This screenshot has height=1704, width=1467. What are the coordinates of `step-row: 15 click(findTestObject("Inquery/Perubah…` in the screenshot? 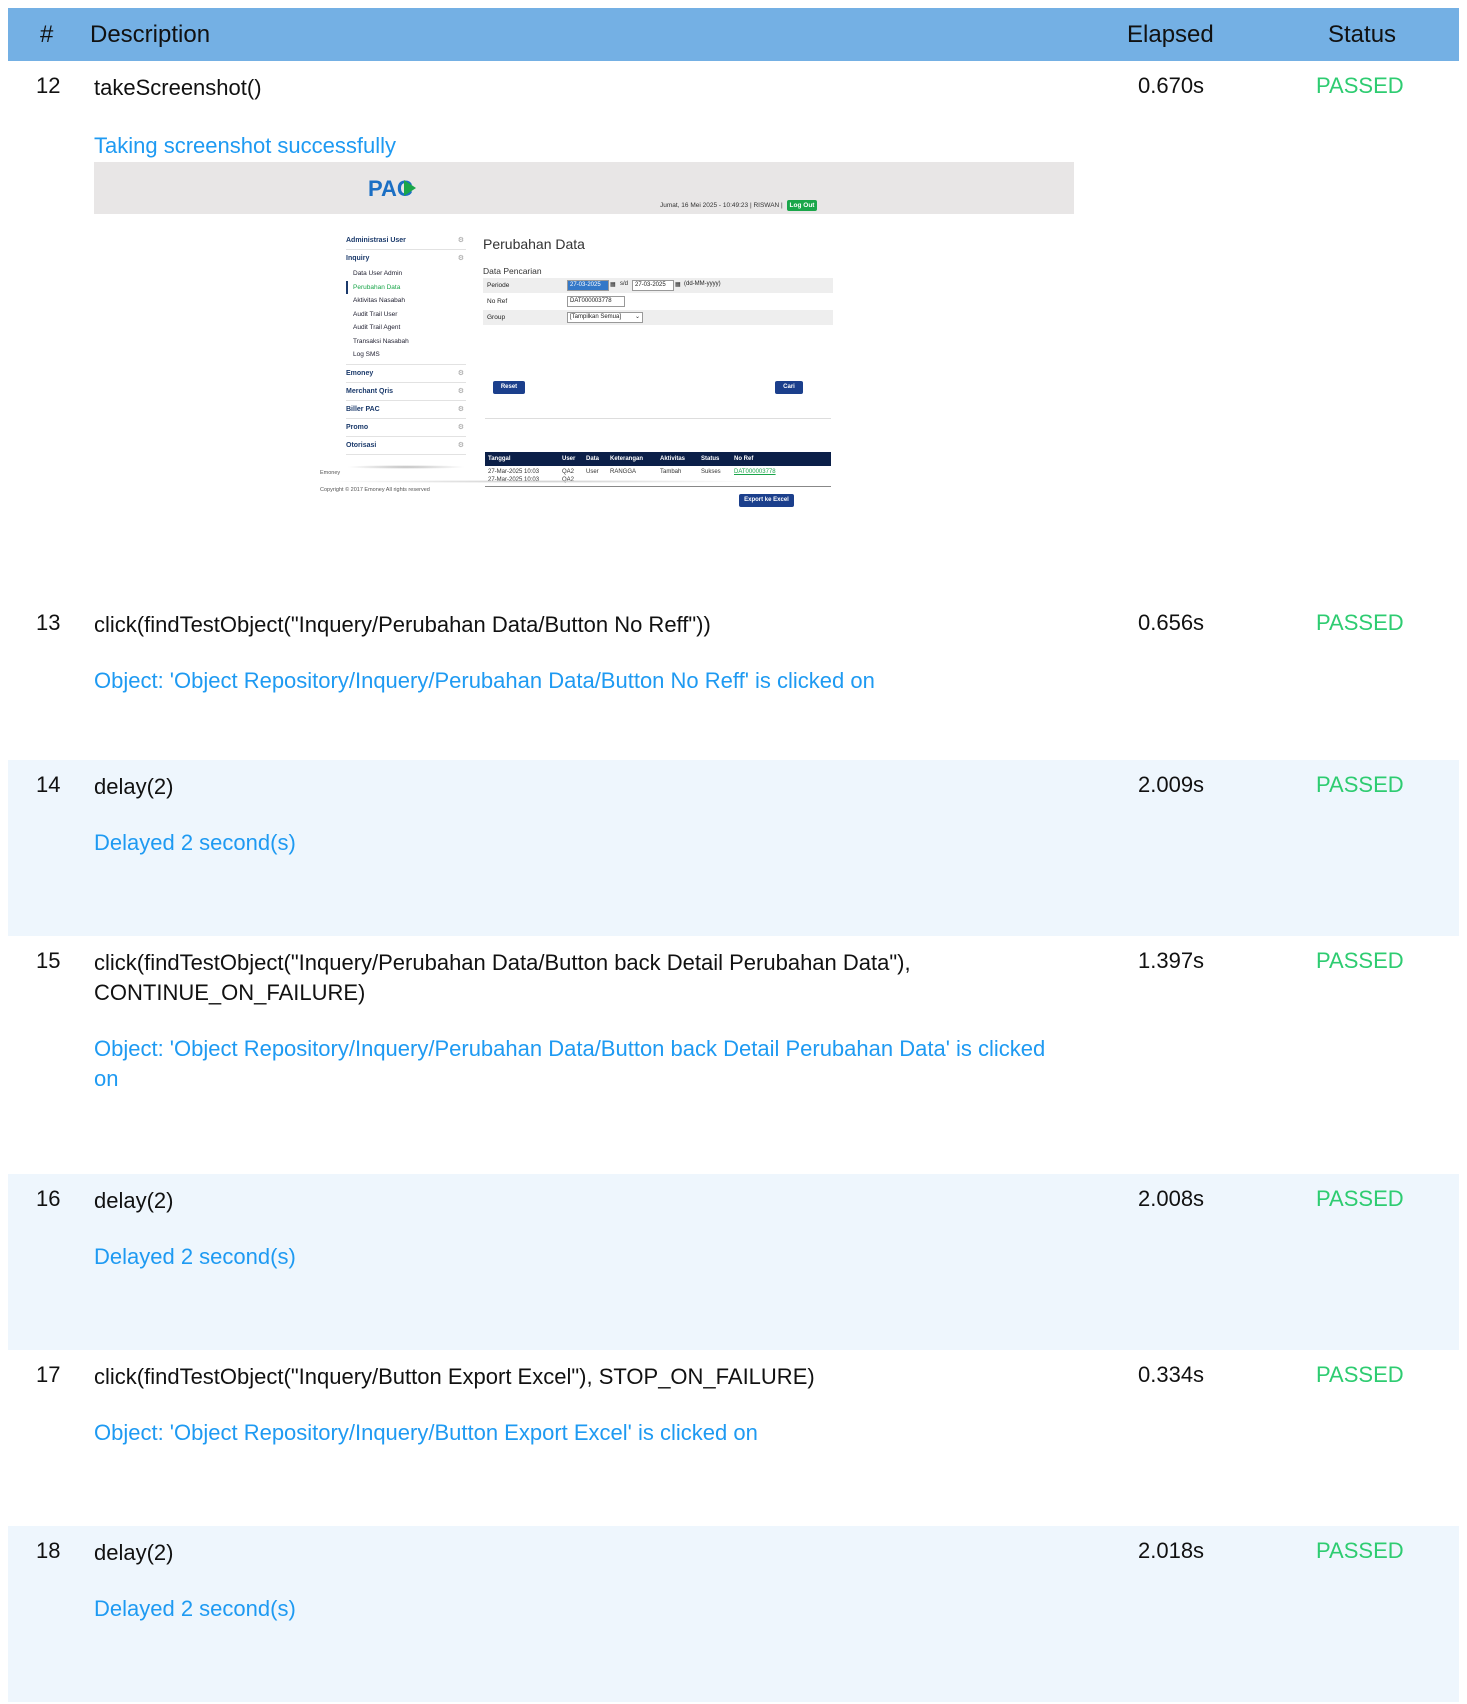 It's located at (733, 1055).